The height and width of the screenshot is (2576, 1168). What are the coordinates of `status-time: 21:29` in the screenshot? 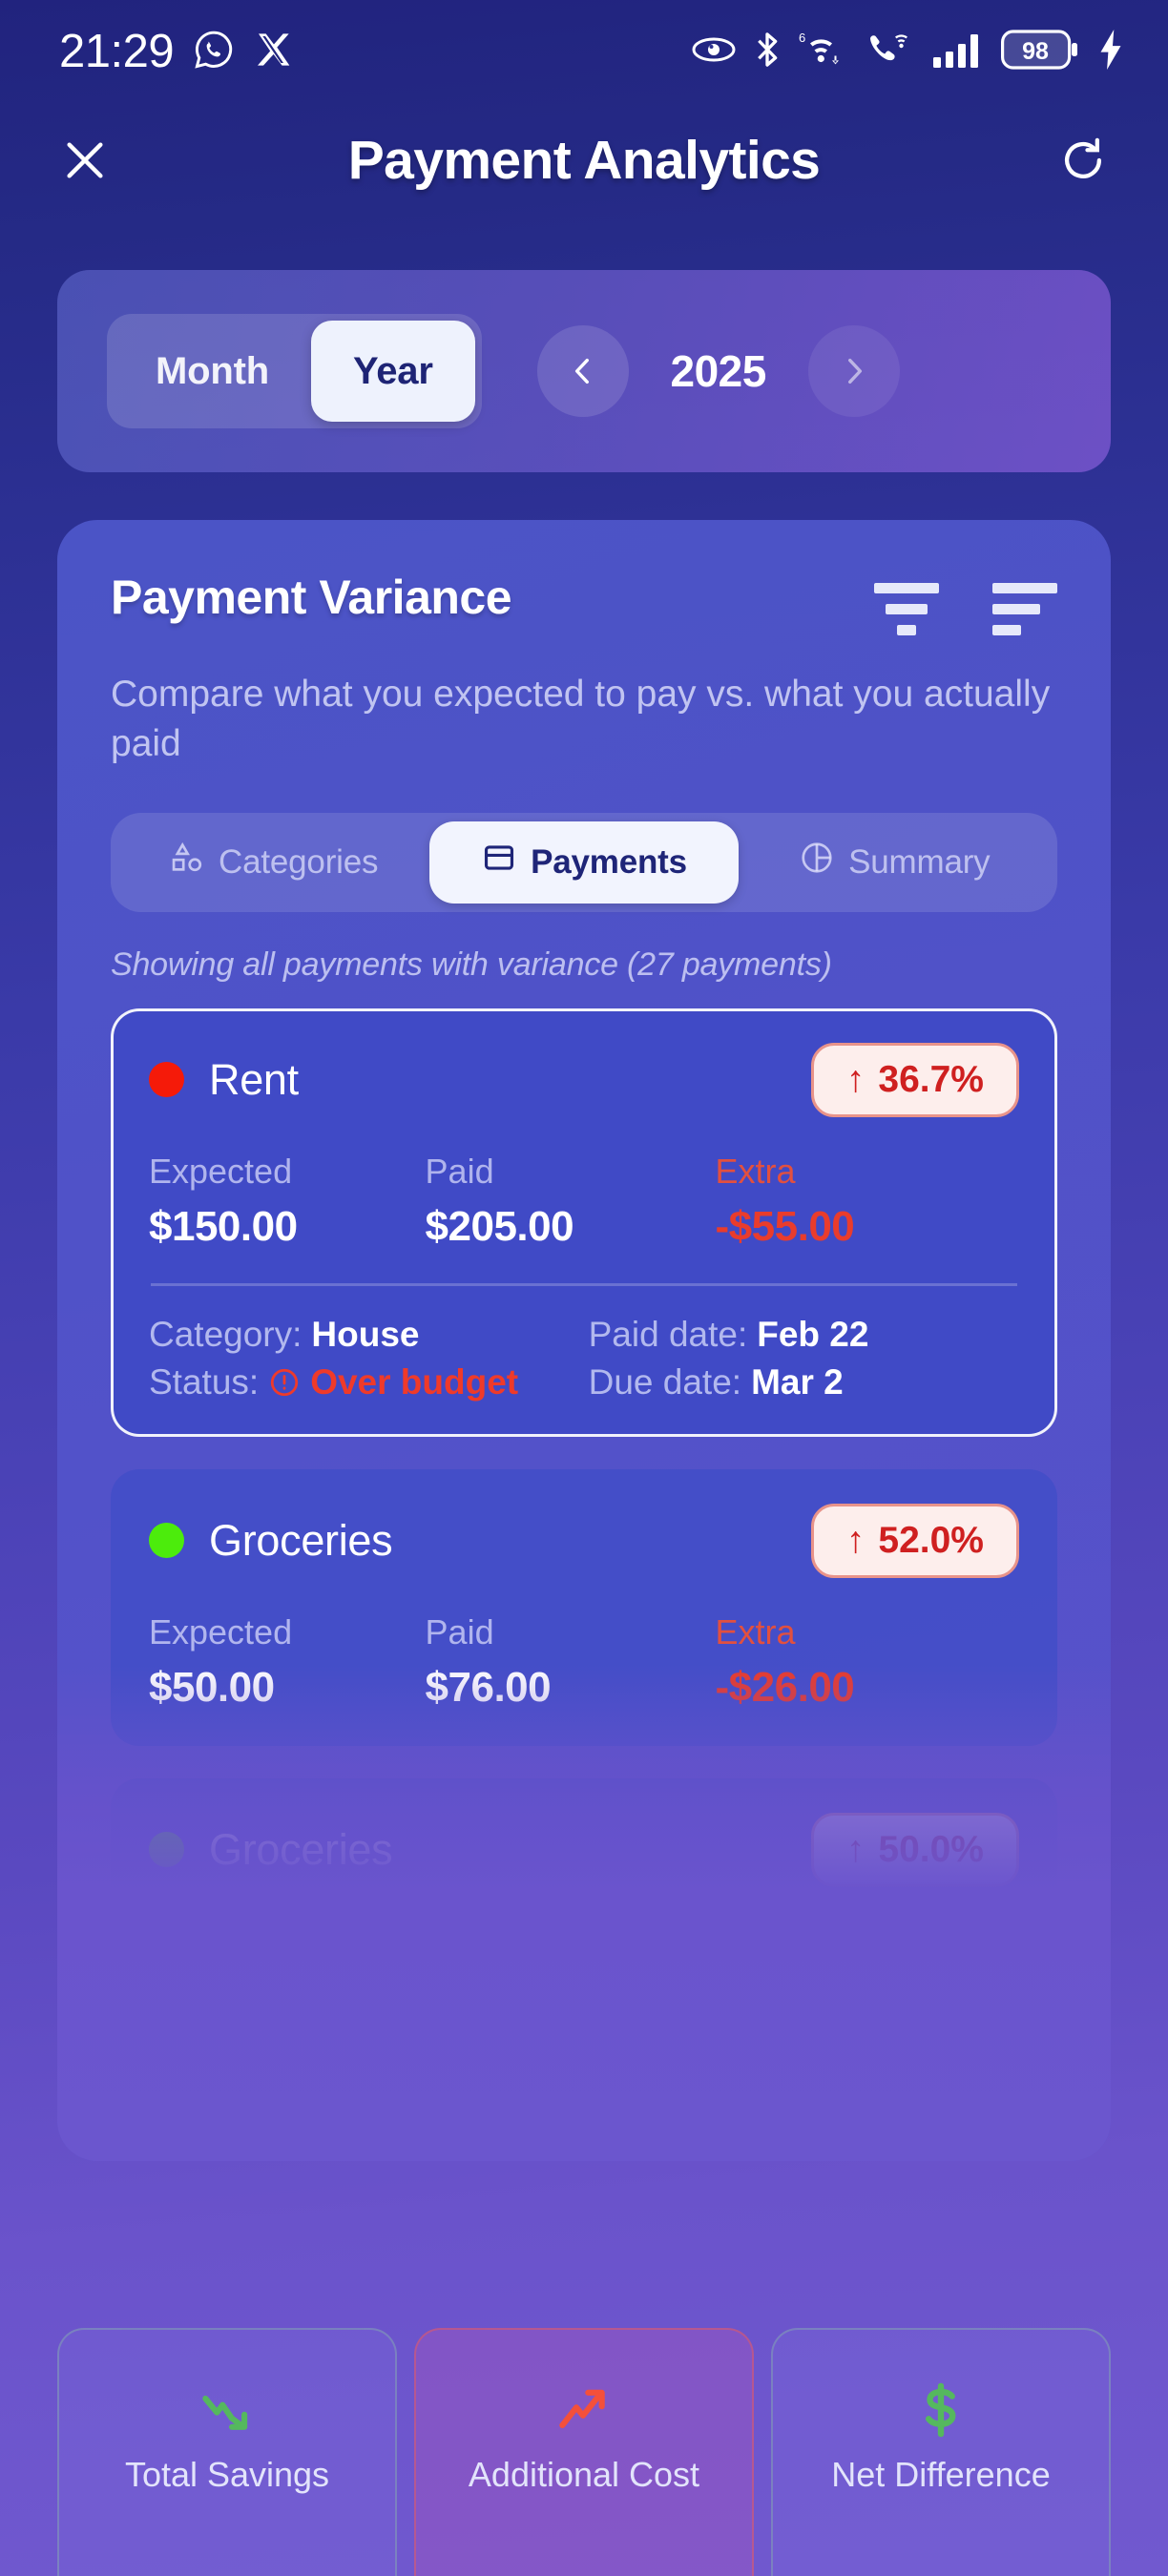 It's located at (117, 51).